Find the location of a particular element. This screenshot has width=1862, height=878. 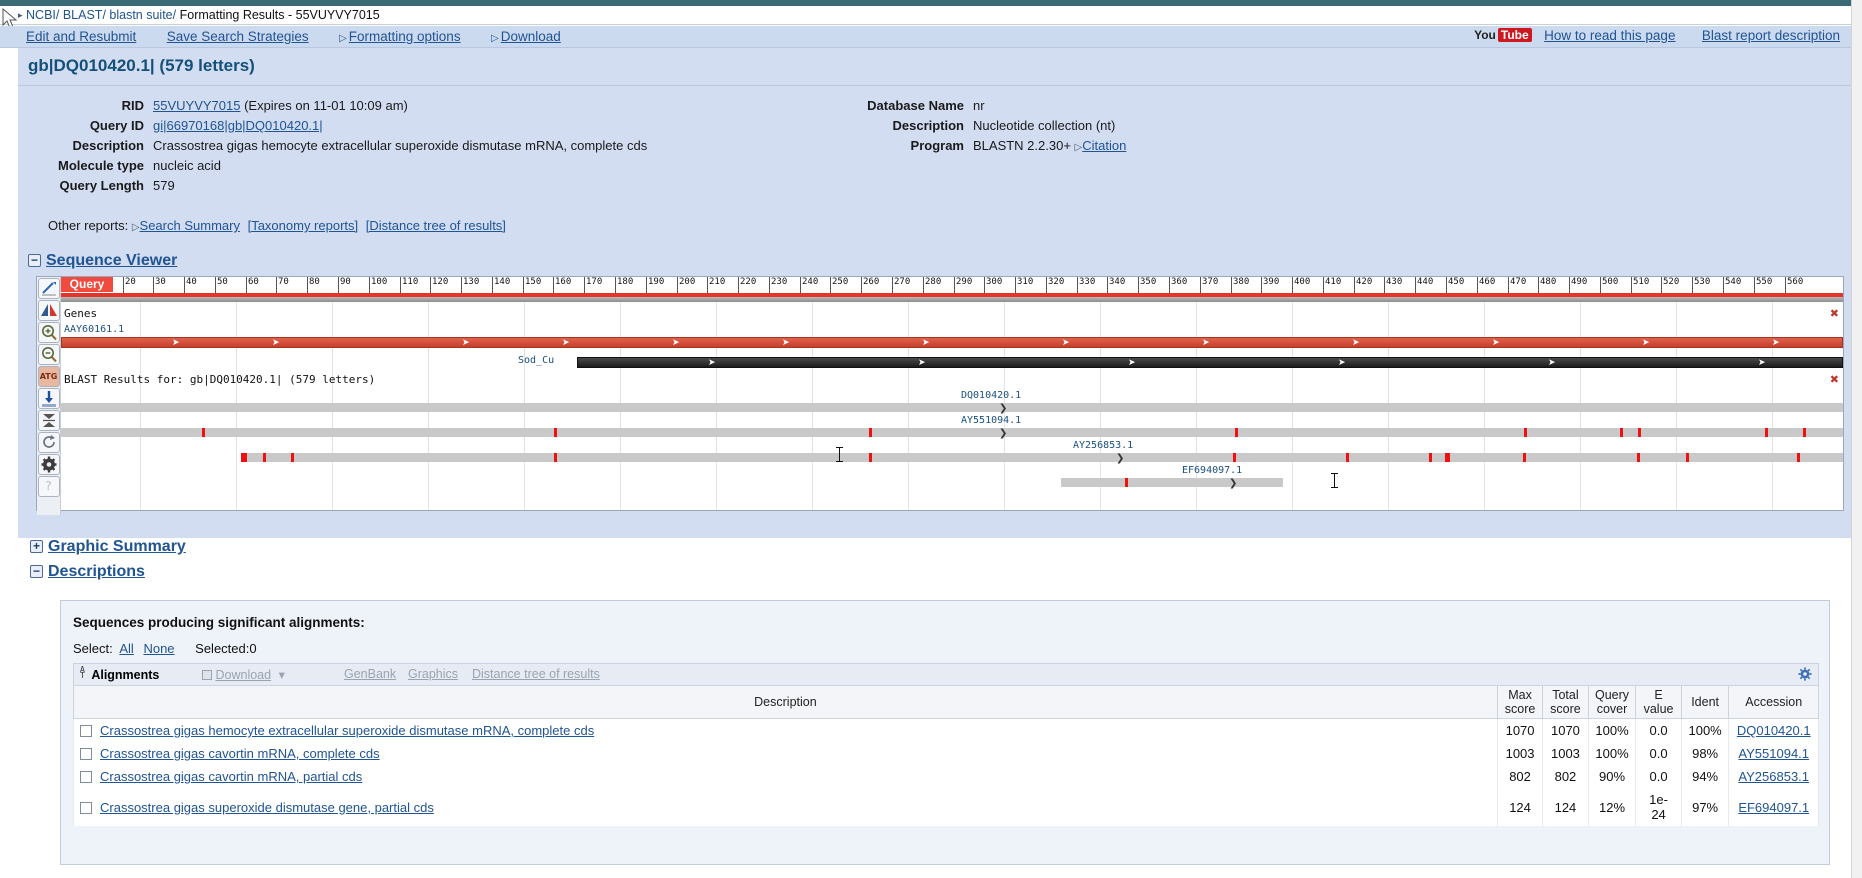

column-header-ident: Ident is located at coordinates (1705, 702).